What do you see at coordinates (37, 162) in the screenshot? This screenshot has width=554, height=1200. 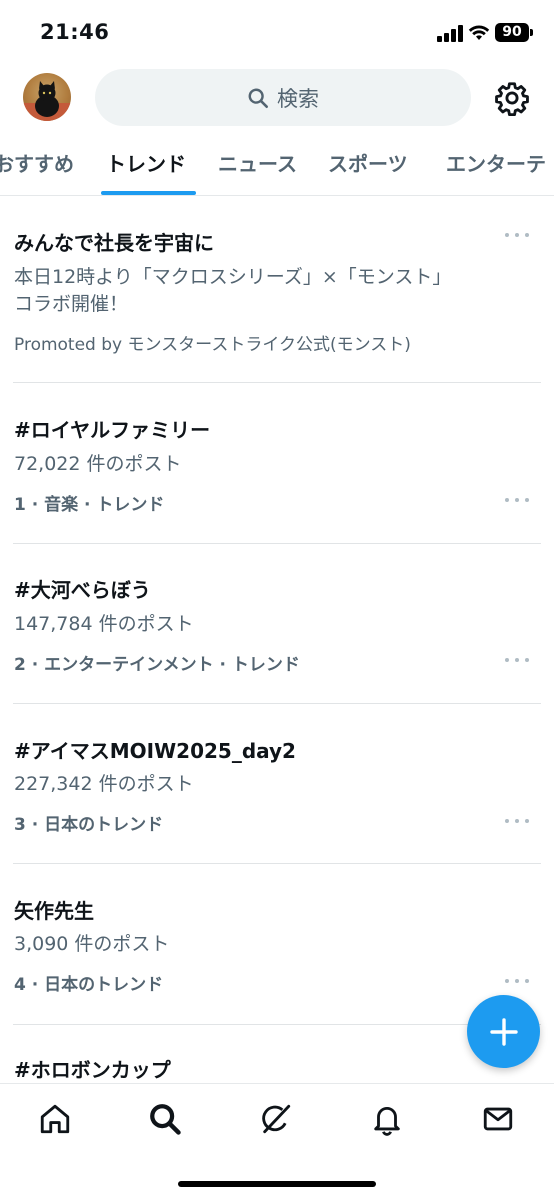 I see `tab-recommended: おすすめ` at bounding box center [37, 162].